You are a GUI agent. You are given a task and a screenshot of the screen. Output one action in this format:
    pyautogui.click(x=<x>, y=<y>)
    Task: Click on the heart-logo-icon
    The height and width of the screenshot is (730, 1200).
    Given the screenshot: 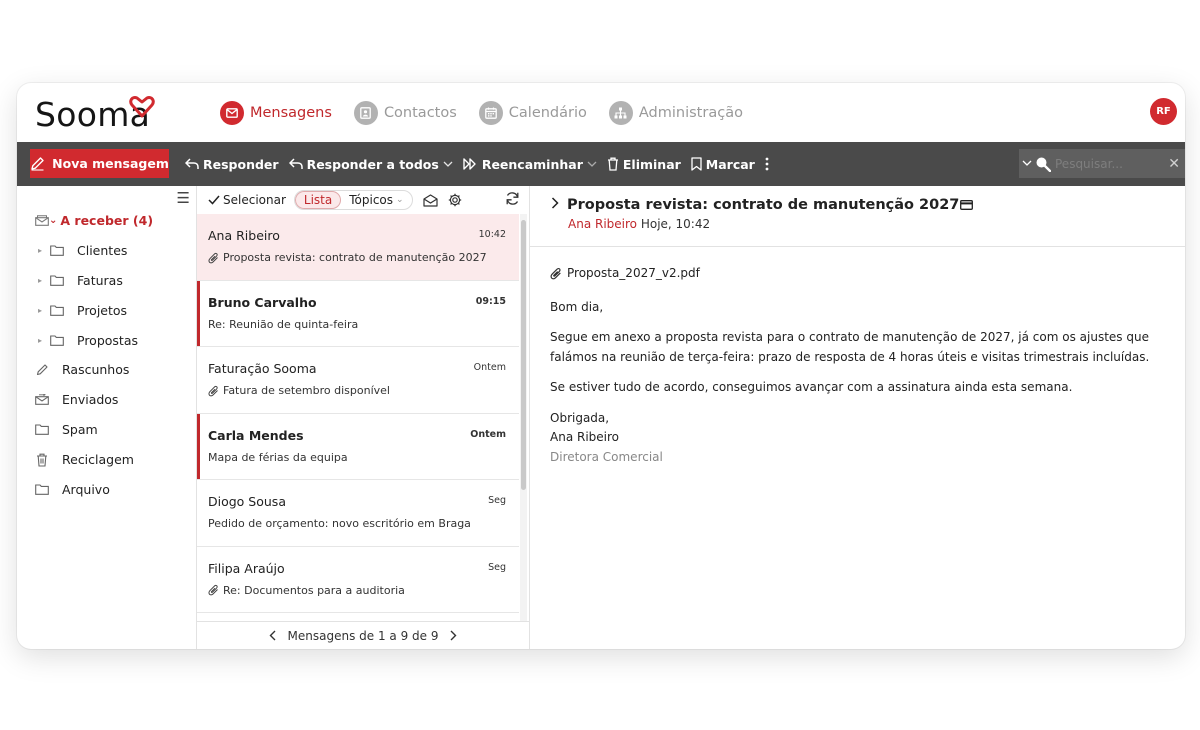 What is the action you would take?
    pyautogui.click(x=142, y=107)
    